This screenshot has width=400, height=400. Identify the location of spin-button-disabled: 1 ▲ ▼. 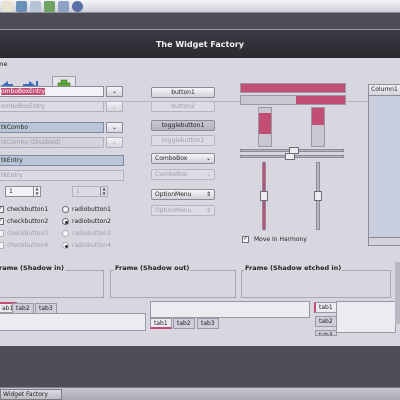
(90, 191).